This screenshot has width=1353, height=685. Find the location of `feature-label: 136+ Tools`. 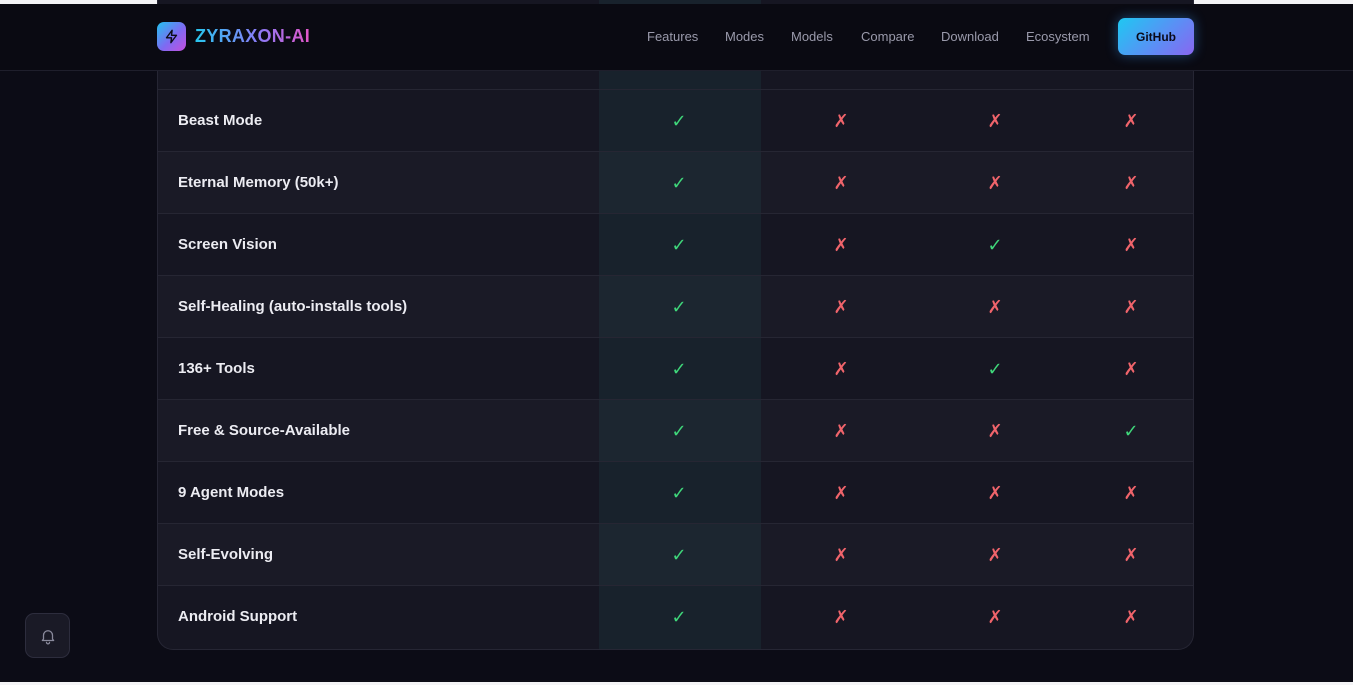

feature-label: 136+ Tools is located at coordinates (216, 368).